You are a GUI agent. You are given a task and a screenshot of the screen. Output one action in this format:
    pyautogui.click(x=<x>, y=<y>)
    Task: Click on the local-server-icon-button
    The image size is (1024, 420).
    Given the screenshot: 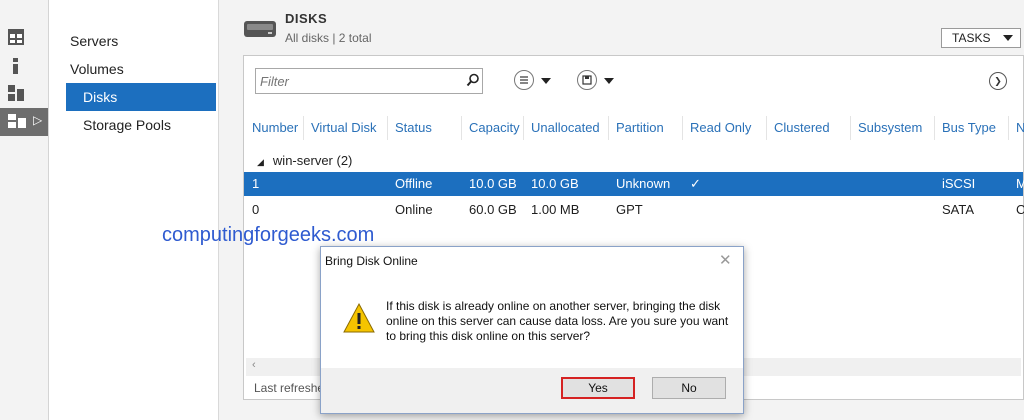 What is the action you would take?
    pyautogui.click(x=24, y=66)
    